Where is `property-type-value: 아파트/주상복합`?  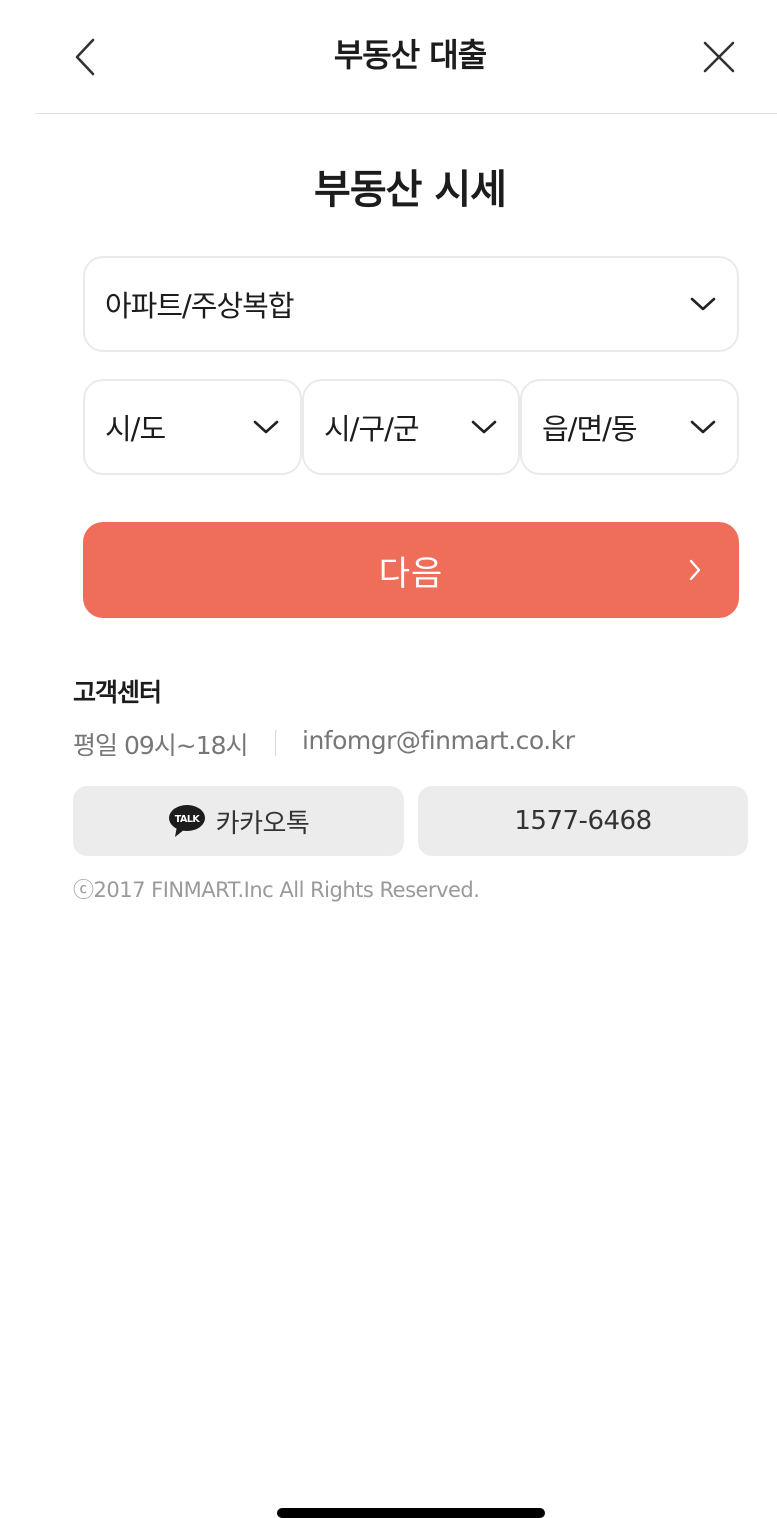 property-type-value: 아파트/주상복합 is located at coordinates (200, 306).